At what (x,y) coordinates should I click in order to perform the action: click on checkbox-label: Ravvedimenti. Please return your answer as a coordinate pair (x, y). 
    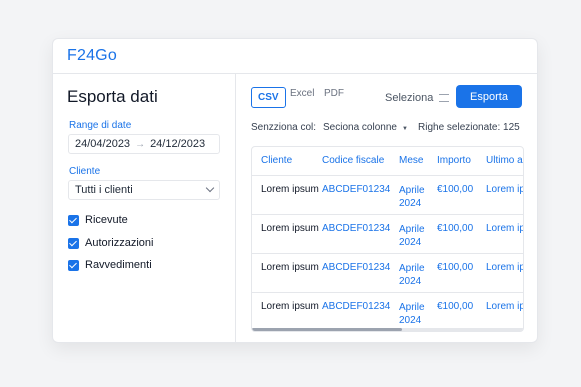
    Looking at the image, I should click on (118, 265).